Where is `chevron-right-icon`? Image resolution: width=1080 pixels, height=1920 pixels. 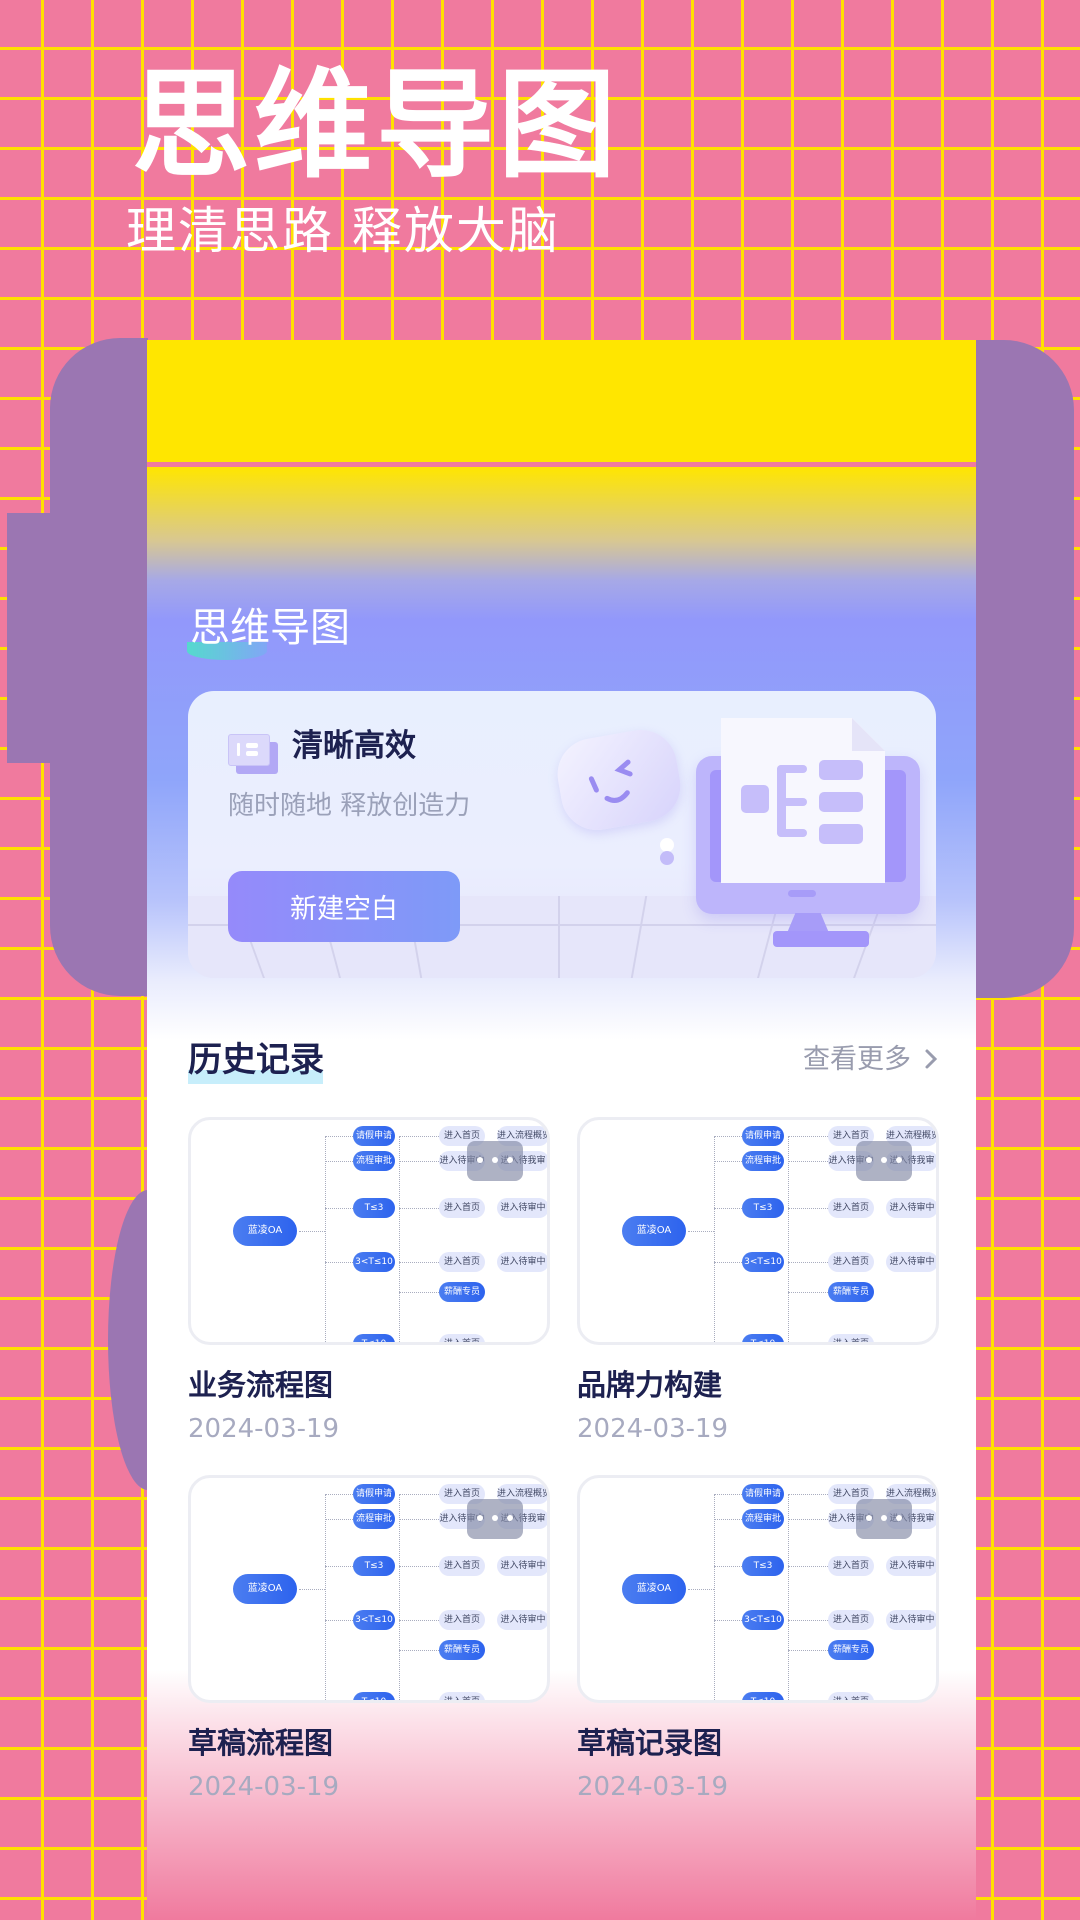
chevron-right-icon is located at coordinates (929, 1059).